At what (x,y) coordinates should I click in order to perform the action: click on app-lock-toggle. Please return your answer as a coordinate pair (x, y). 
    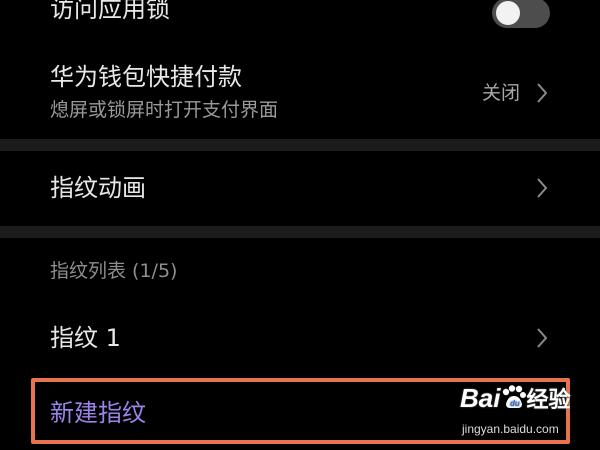
    Looking at the image, I should click on (521, 14).